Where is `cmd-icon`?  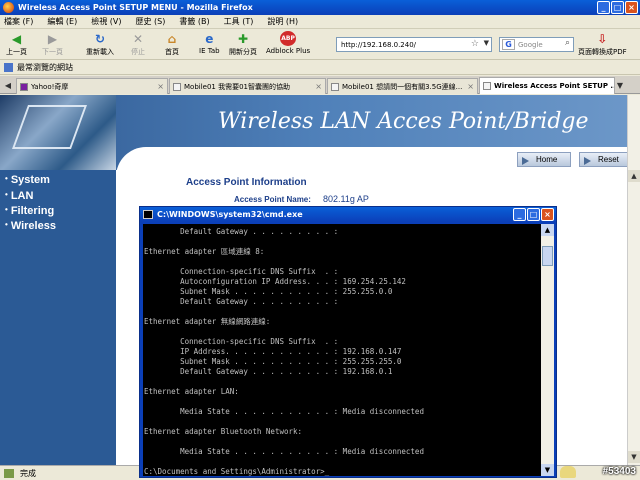 cmd-icon is located at coordinates (148, 214).